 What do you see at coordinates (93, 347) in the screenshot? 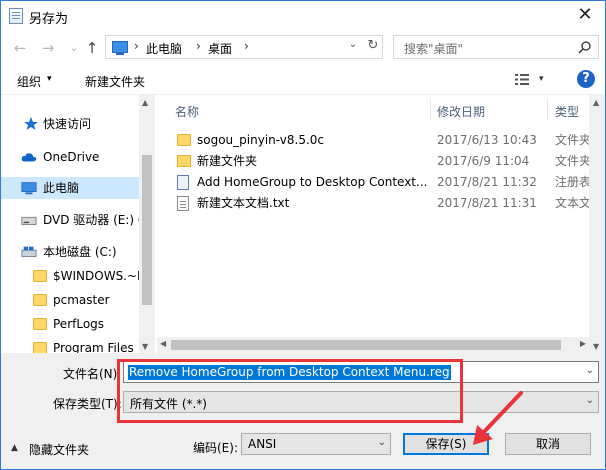
I see `sidebar-item-label: Program Files` at bounding box center [93, 347].